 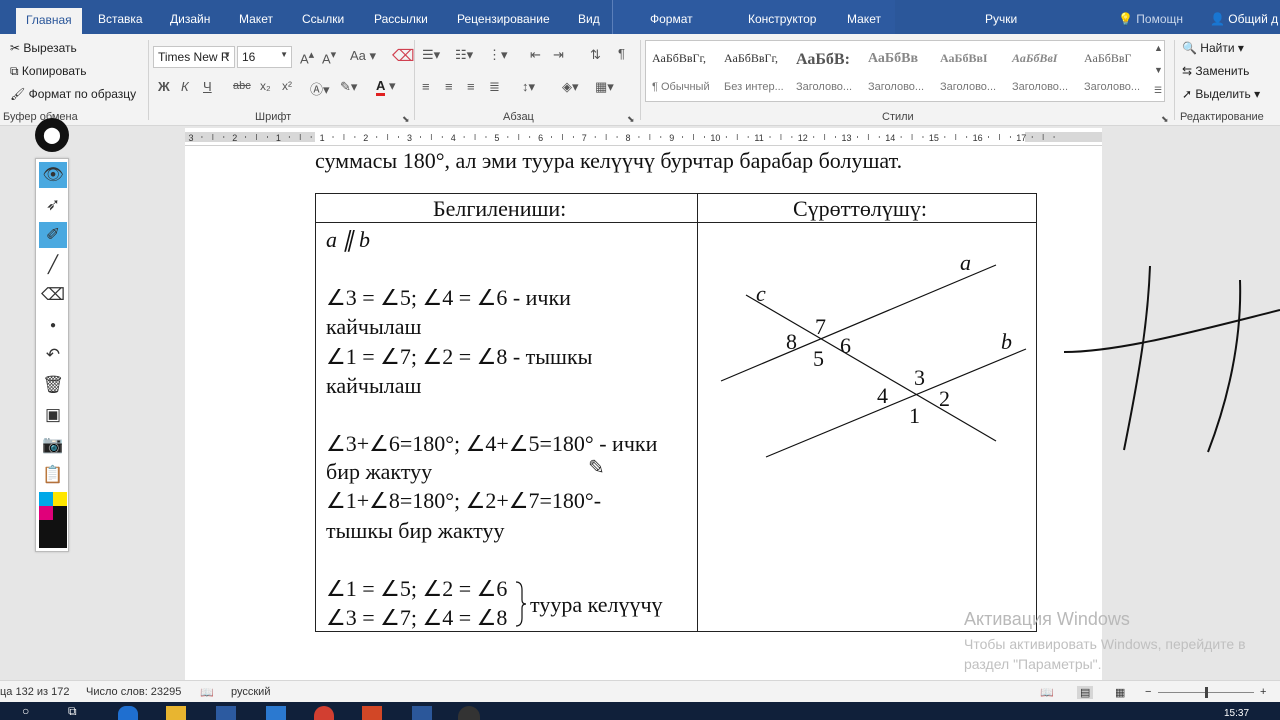 I want to click on search-icon: ○, so click(x=25, y=711).